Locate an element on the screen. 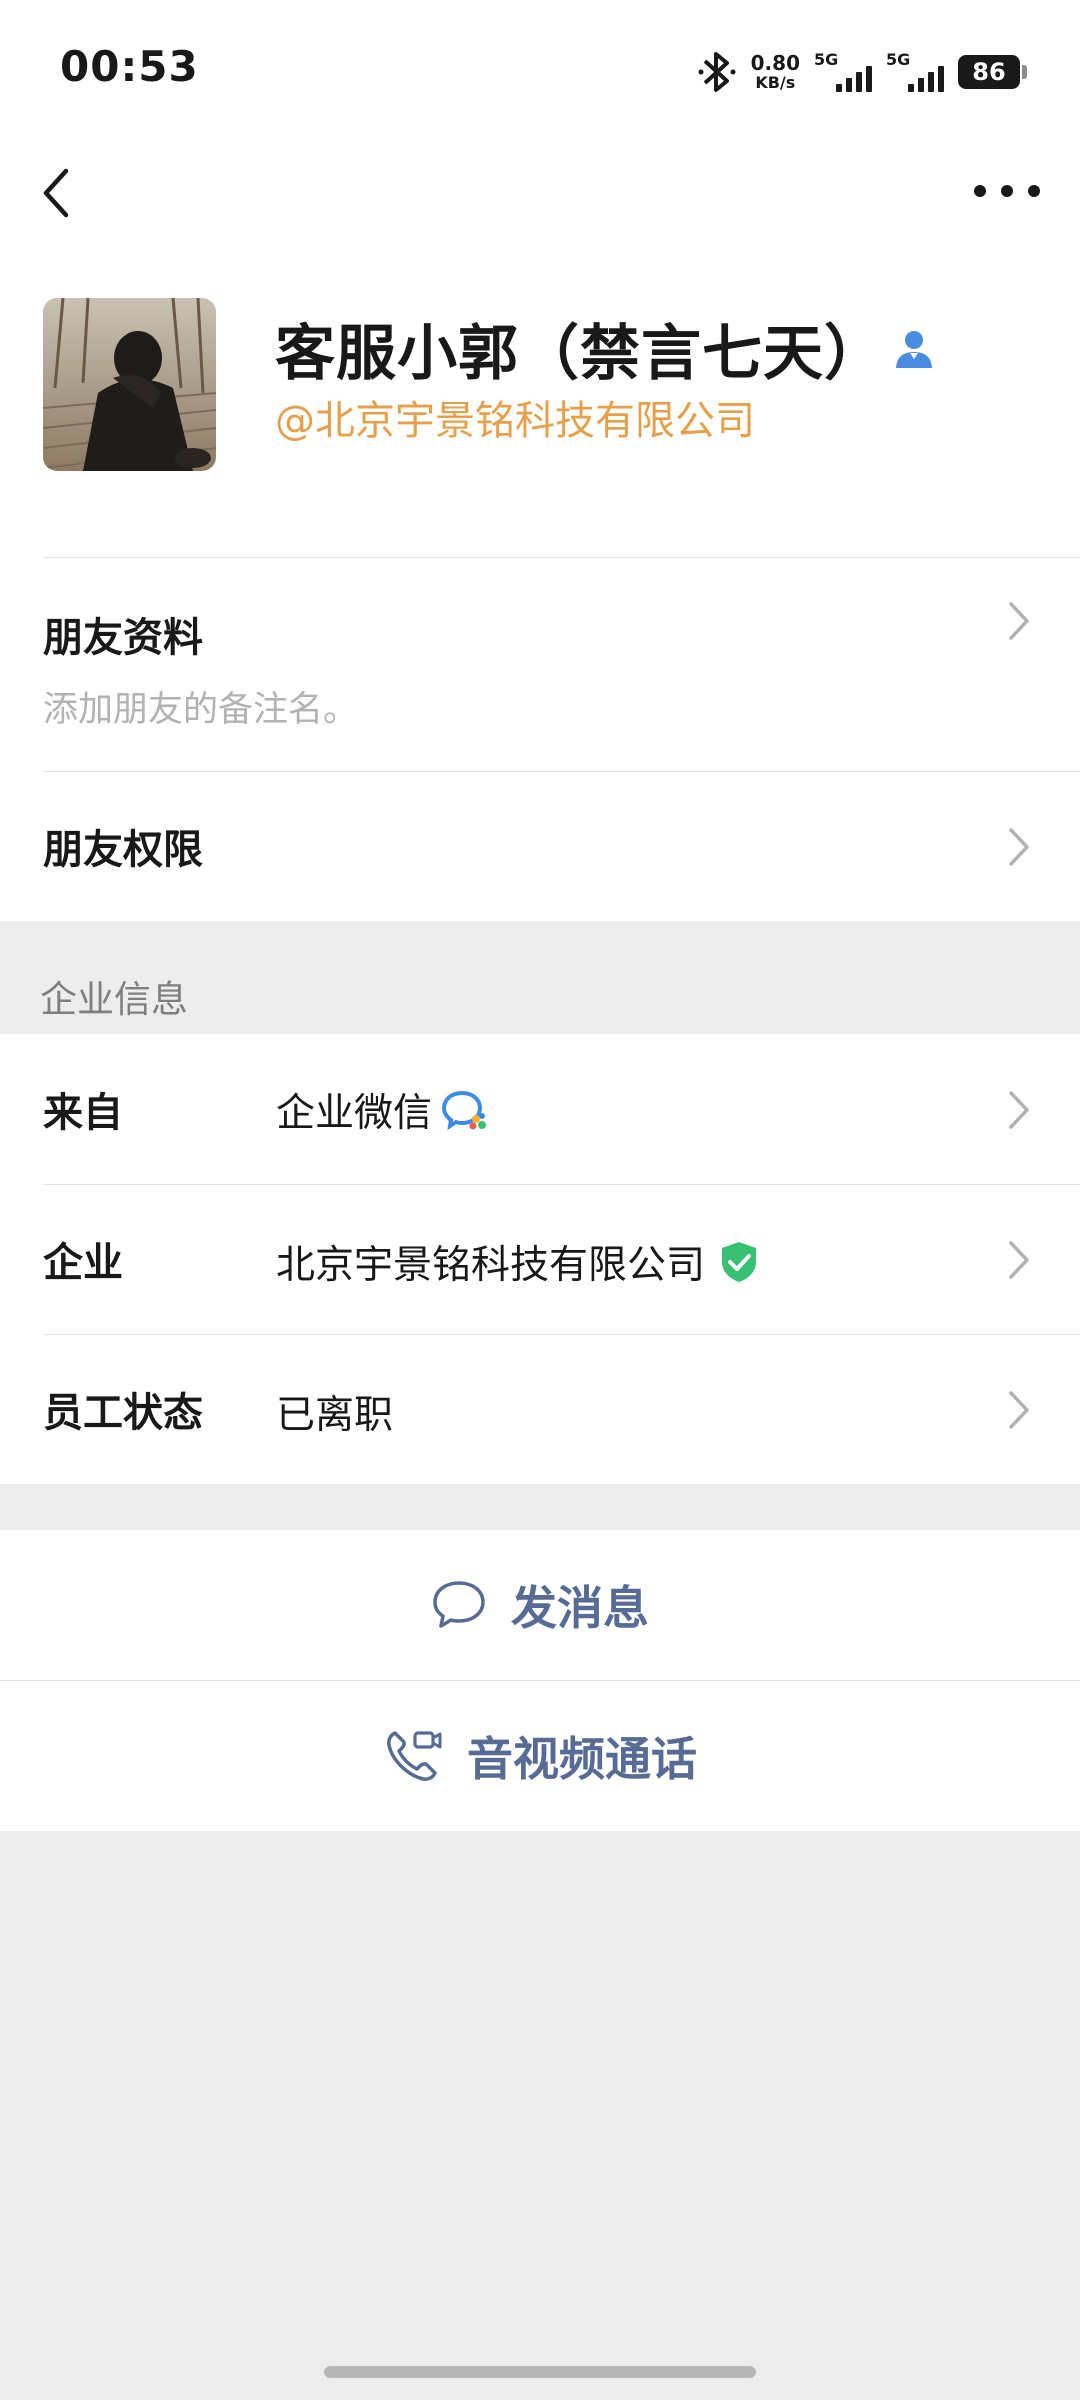  wecom-logo-icon is located at coordinates (464, 1110).